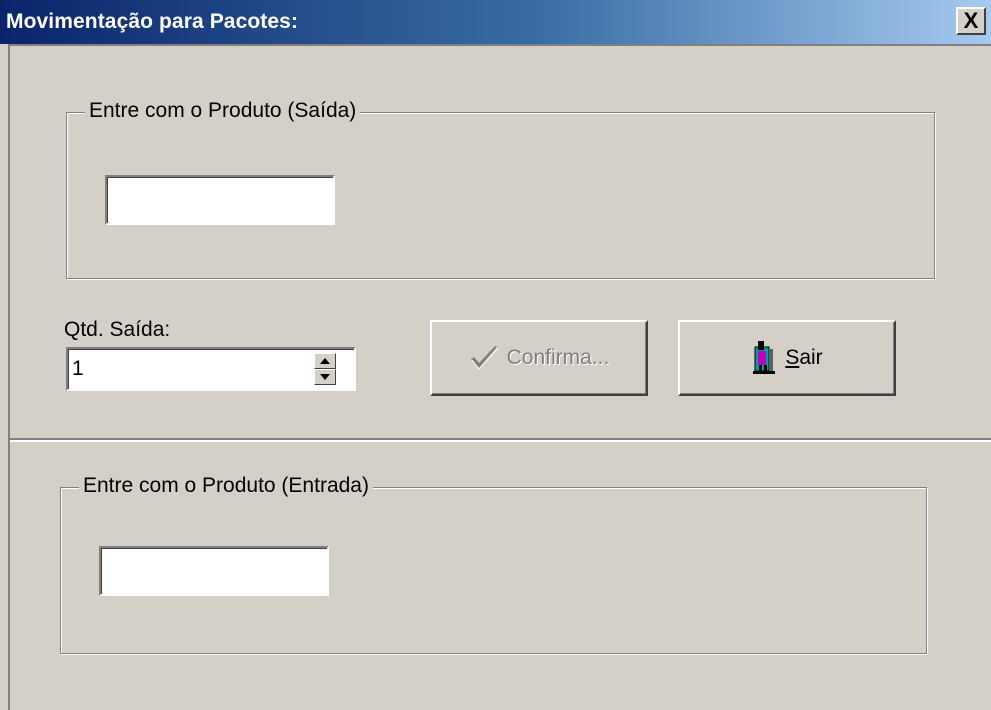 The width and height of the screenshot is (991, 710). What do you see at coordinates (811, 357) in the screenshot?
I see `sair-label-rest: air` at bounding box center [811, 357].